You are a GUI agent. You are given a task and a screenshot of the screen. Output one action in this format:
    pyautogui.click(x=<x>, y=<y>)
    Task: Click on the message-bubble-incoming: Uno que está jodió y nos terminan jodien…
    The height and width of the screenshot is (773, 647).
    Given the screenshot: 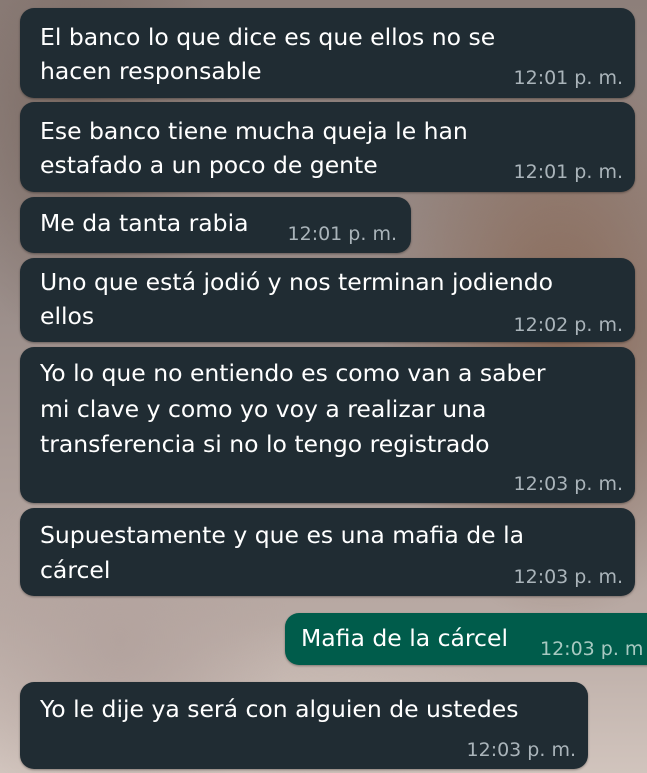 What is the action you would take?
    pyautogui.click(x=327, y=300)
    